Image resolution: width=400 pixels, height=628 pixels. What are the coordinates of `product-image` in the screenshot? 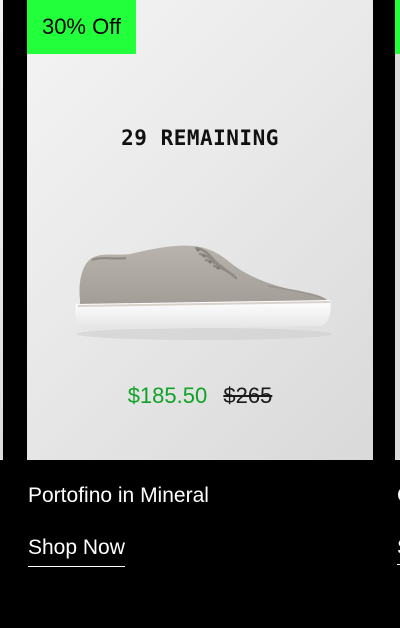 It's located at (202, 289).